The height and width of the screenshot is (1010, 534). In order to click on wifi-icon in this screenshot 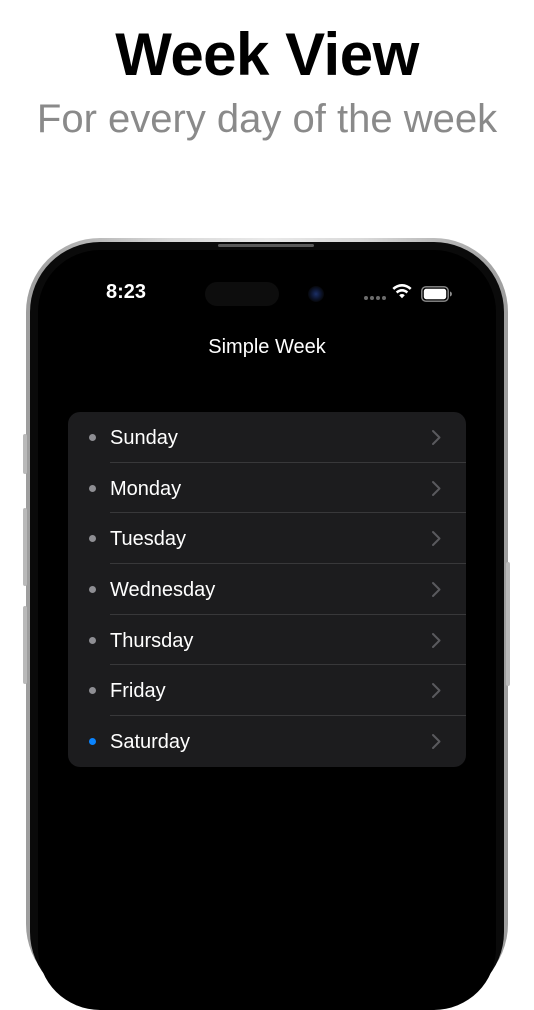, I will do `click(402, 291)`.